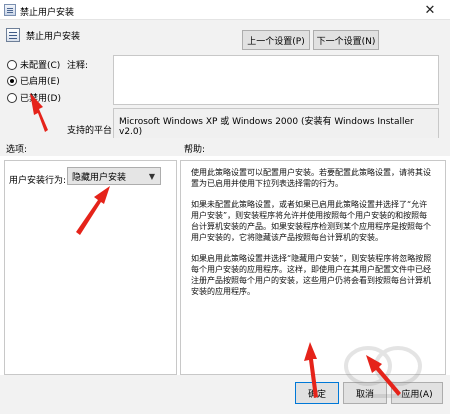 The width and height of the screenshot is (450, 414). Describe the element at coordinates (40, 99) in the screenshot. I see `radio-label: 已禁用(D)` at that location.